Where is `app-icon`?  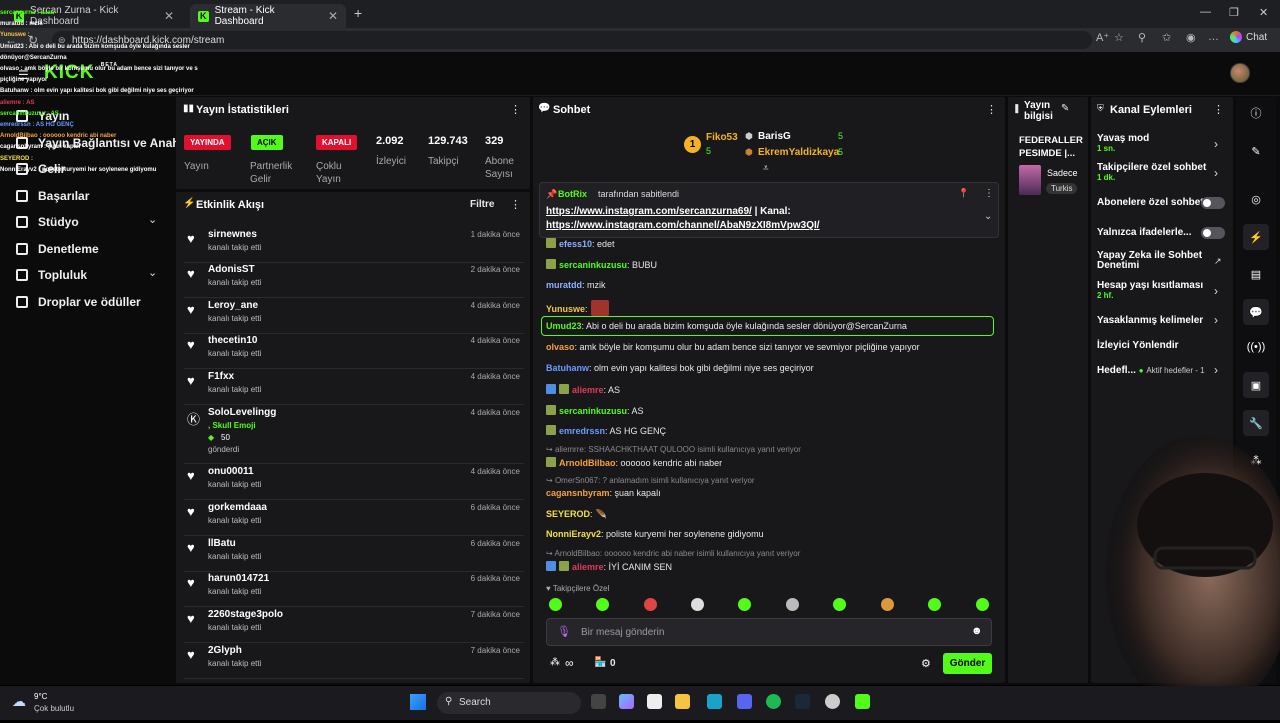 app-icon is located at coordinates (832, 701).